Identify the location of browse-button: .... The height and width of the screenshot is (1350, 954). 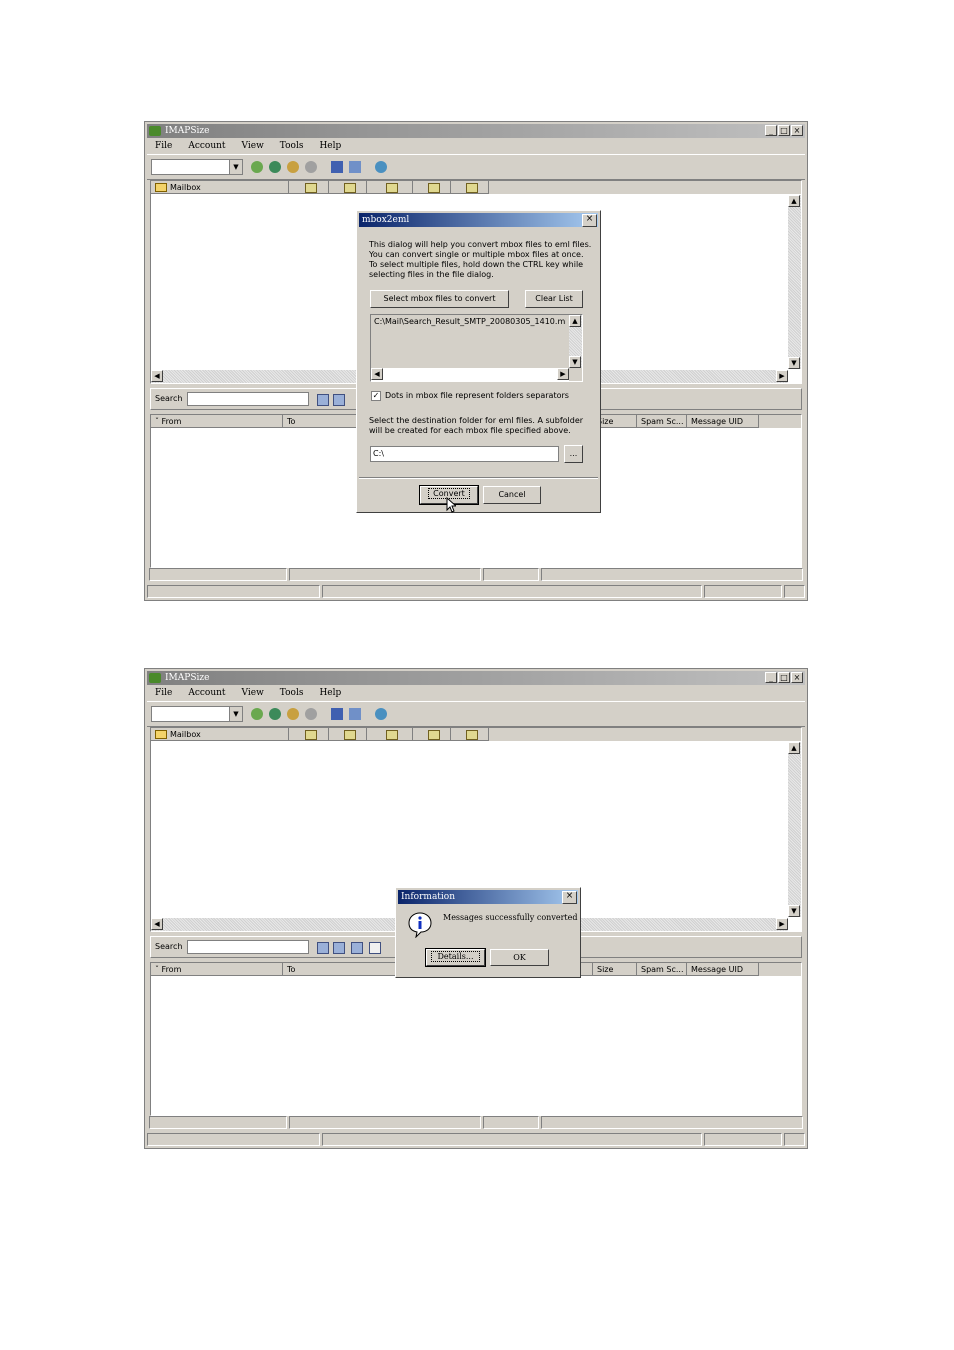
(573, 454).